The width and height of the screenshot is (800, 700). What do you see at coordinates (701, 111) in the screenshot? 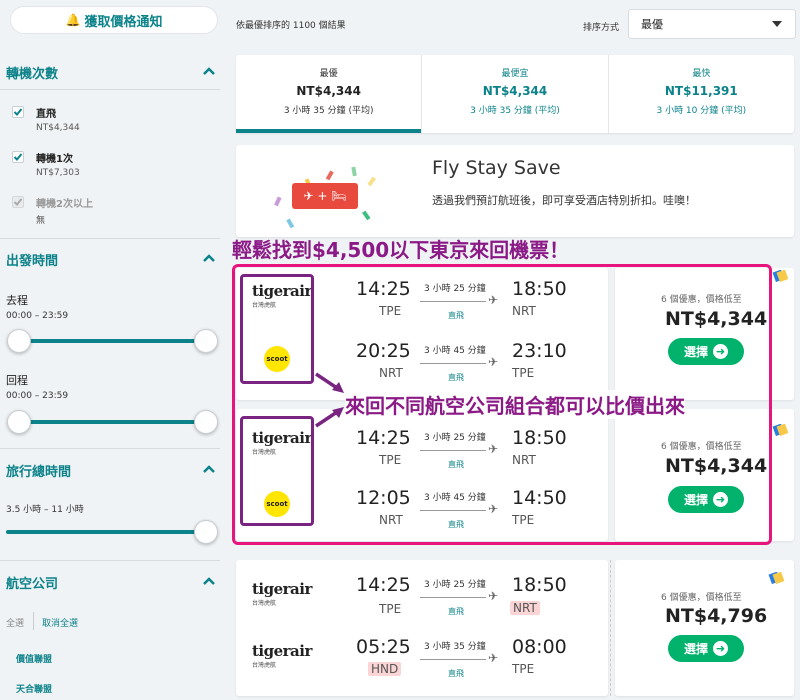
I see `tab-duration: 3 小時 10 分鐘 (平均)` at bounding box center [701, 111].